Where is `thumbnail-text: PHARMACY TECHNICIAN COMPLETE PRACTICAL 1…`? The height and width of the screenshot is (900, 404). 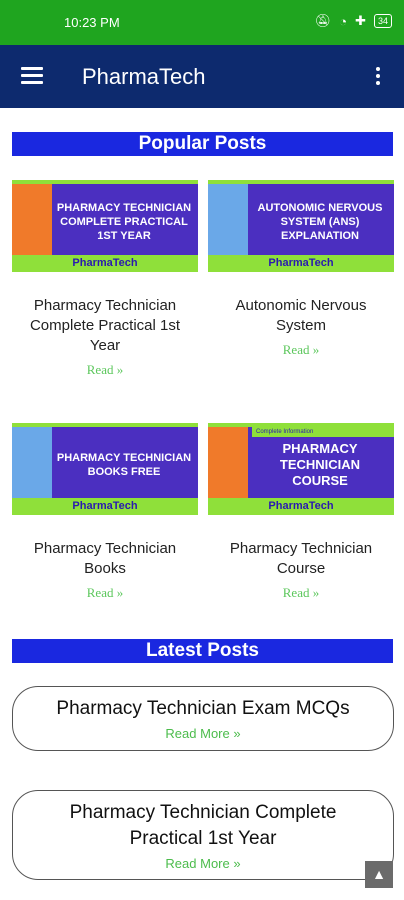
thumbnail-text: PHARMACY TECHNICIAN COMPLETE PRACTICAL 1… is located at coordinates (124, 222).